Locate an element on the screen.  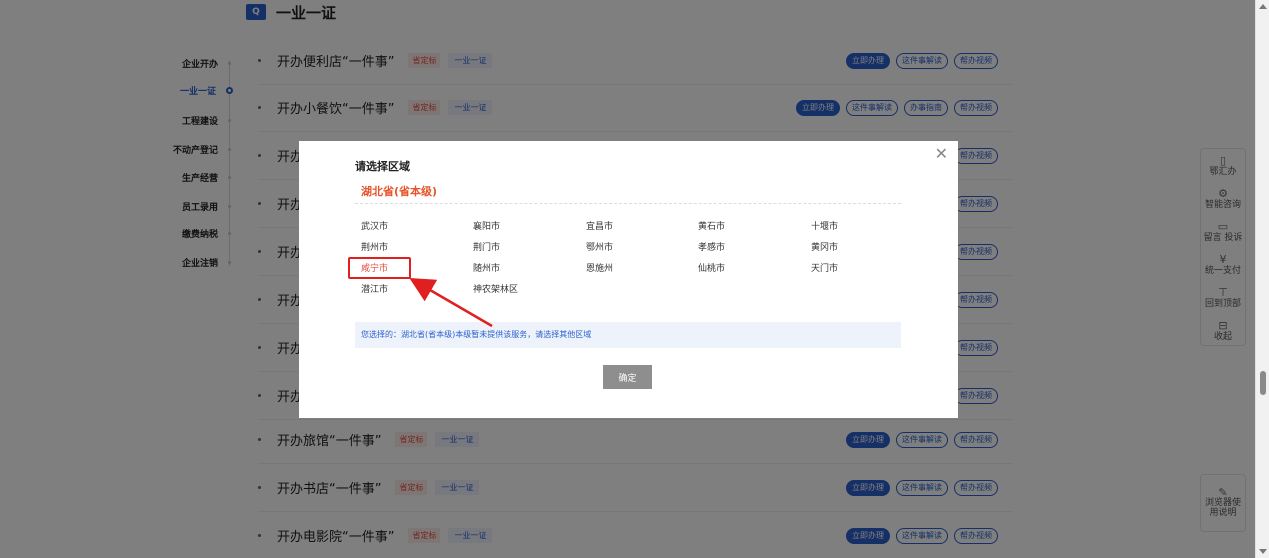
city-option: 随州市 is located at coordinates (486, 267).